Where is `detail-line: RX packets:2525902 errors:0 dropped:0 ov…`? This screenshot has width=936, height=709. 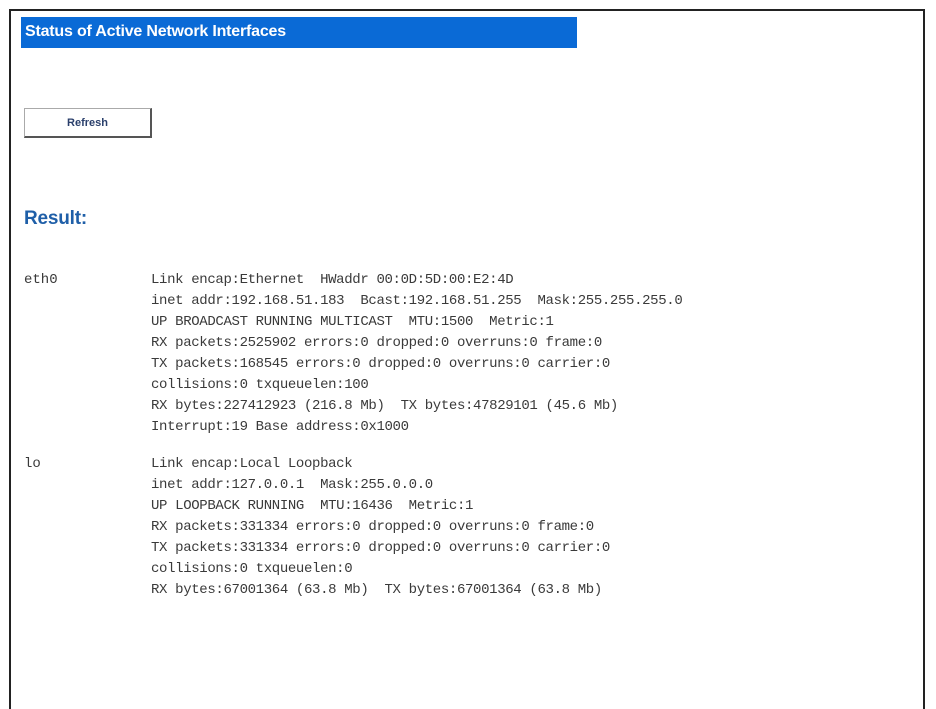
detail-line: RX packets:2525902 errors:0 dropped:0 ov… is located at coordinates (376, 343).